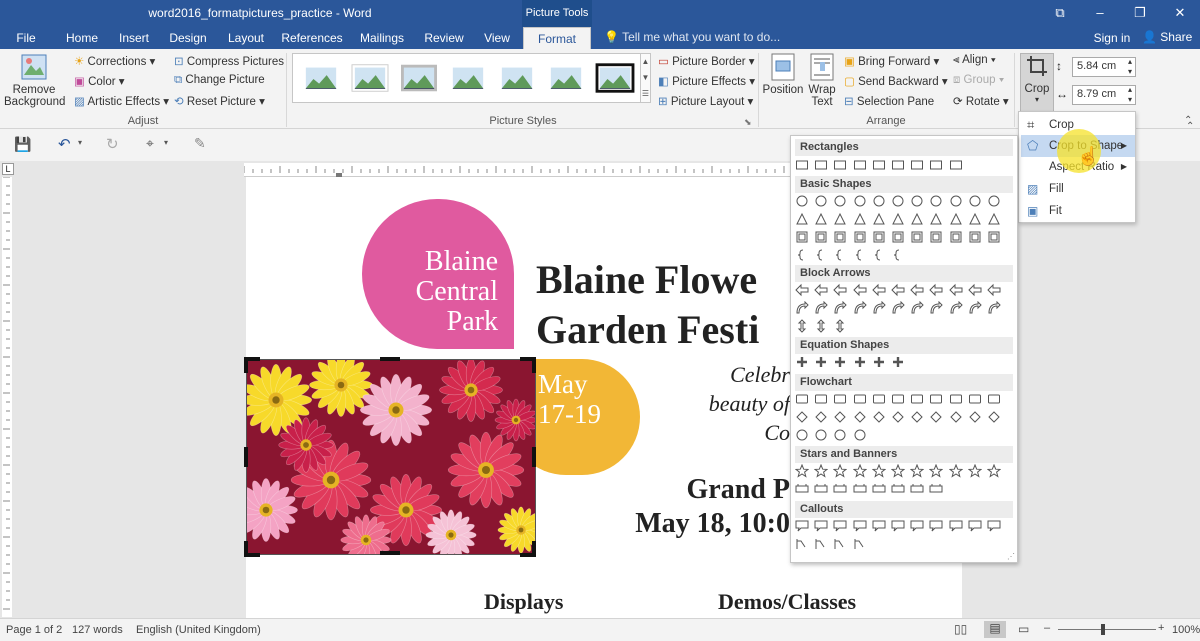  What do you see at coordinates (134, 38) in the screenshot?
I see `tab-insert: Insert` at bounding box center [134, 38].